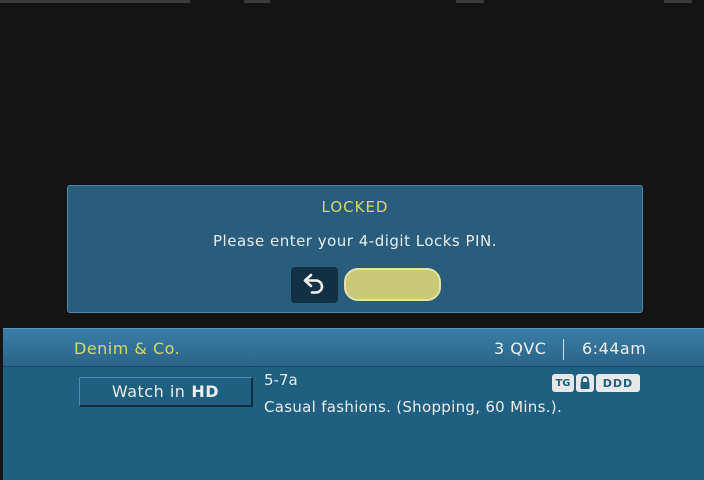 This screenshot has width=704, height=480. Describe the element at coordinates (392, 284) in the screenshot. I see `pin-input` at that location.